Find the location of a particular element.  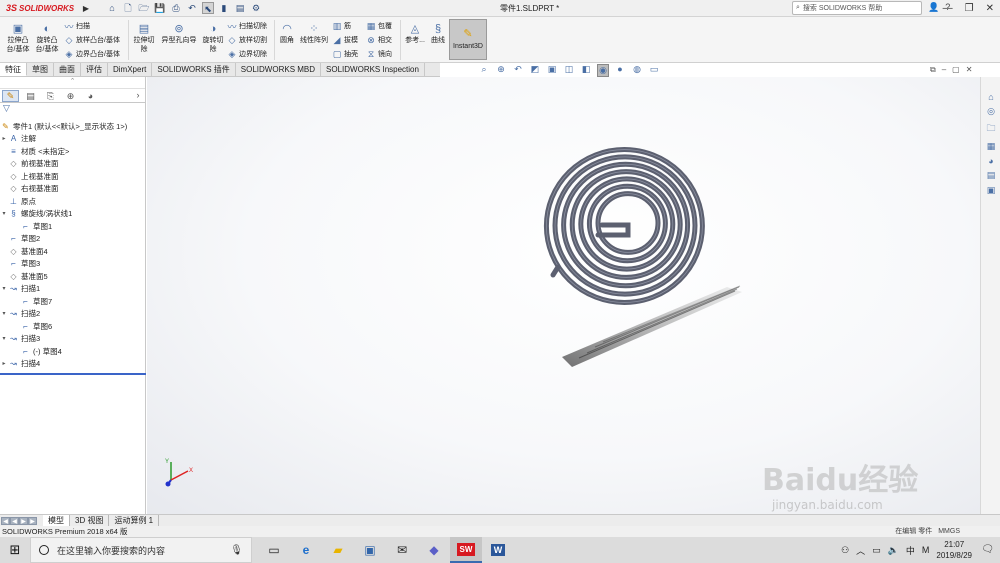

model-view-tab: 模型 is located at coordinates (56, 520).